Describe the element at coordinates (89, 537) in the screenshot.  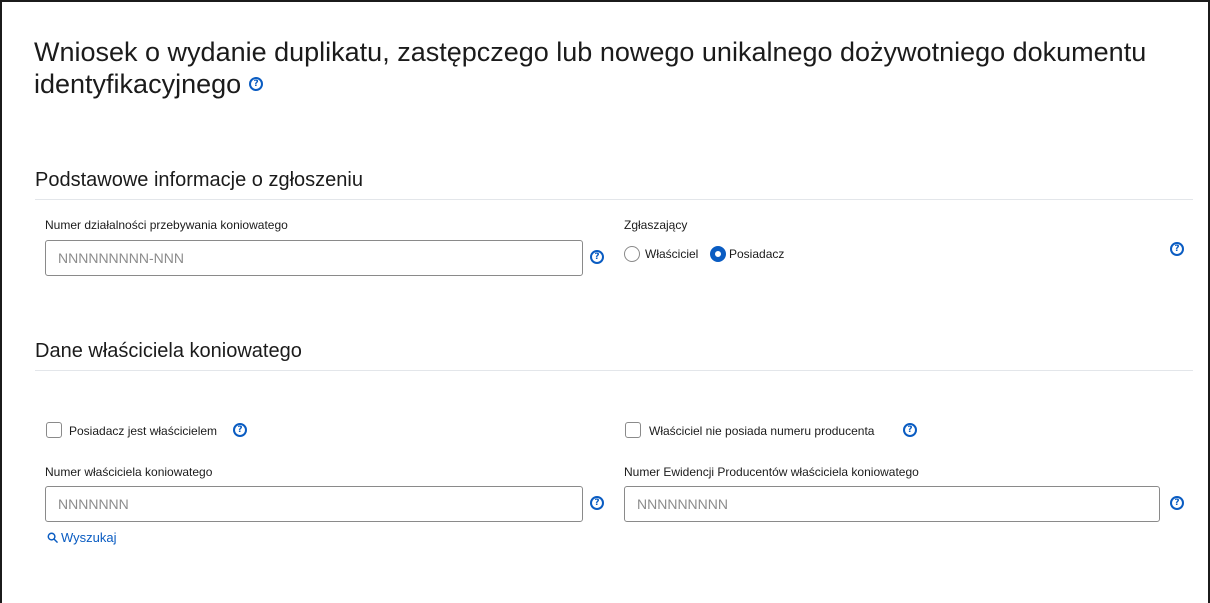
I see `search-link-label: Wyszukaj` at that location.